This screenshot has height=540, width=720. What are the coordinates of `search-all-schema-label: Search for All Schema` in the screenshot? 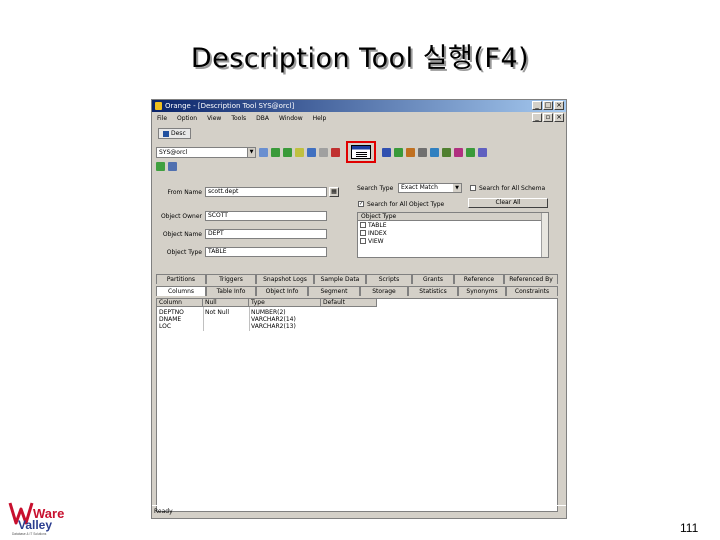 It's located at (512, 188).